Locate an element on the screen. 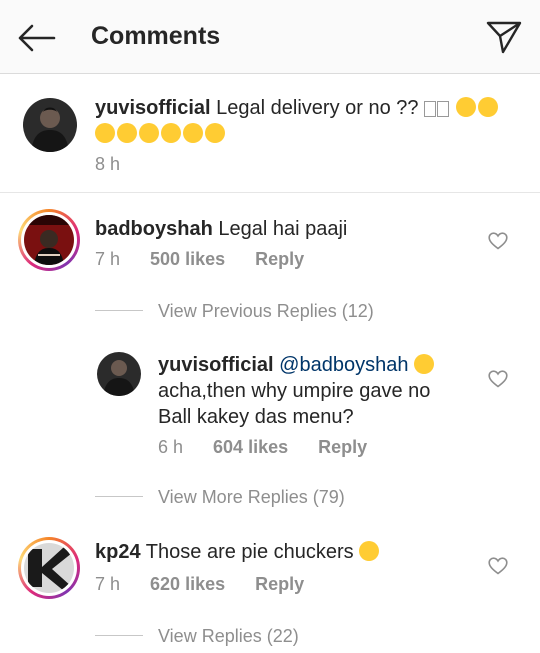  caption-username: yuvisofficial is located at coordinates (153, 108).